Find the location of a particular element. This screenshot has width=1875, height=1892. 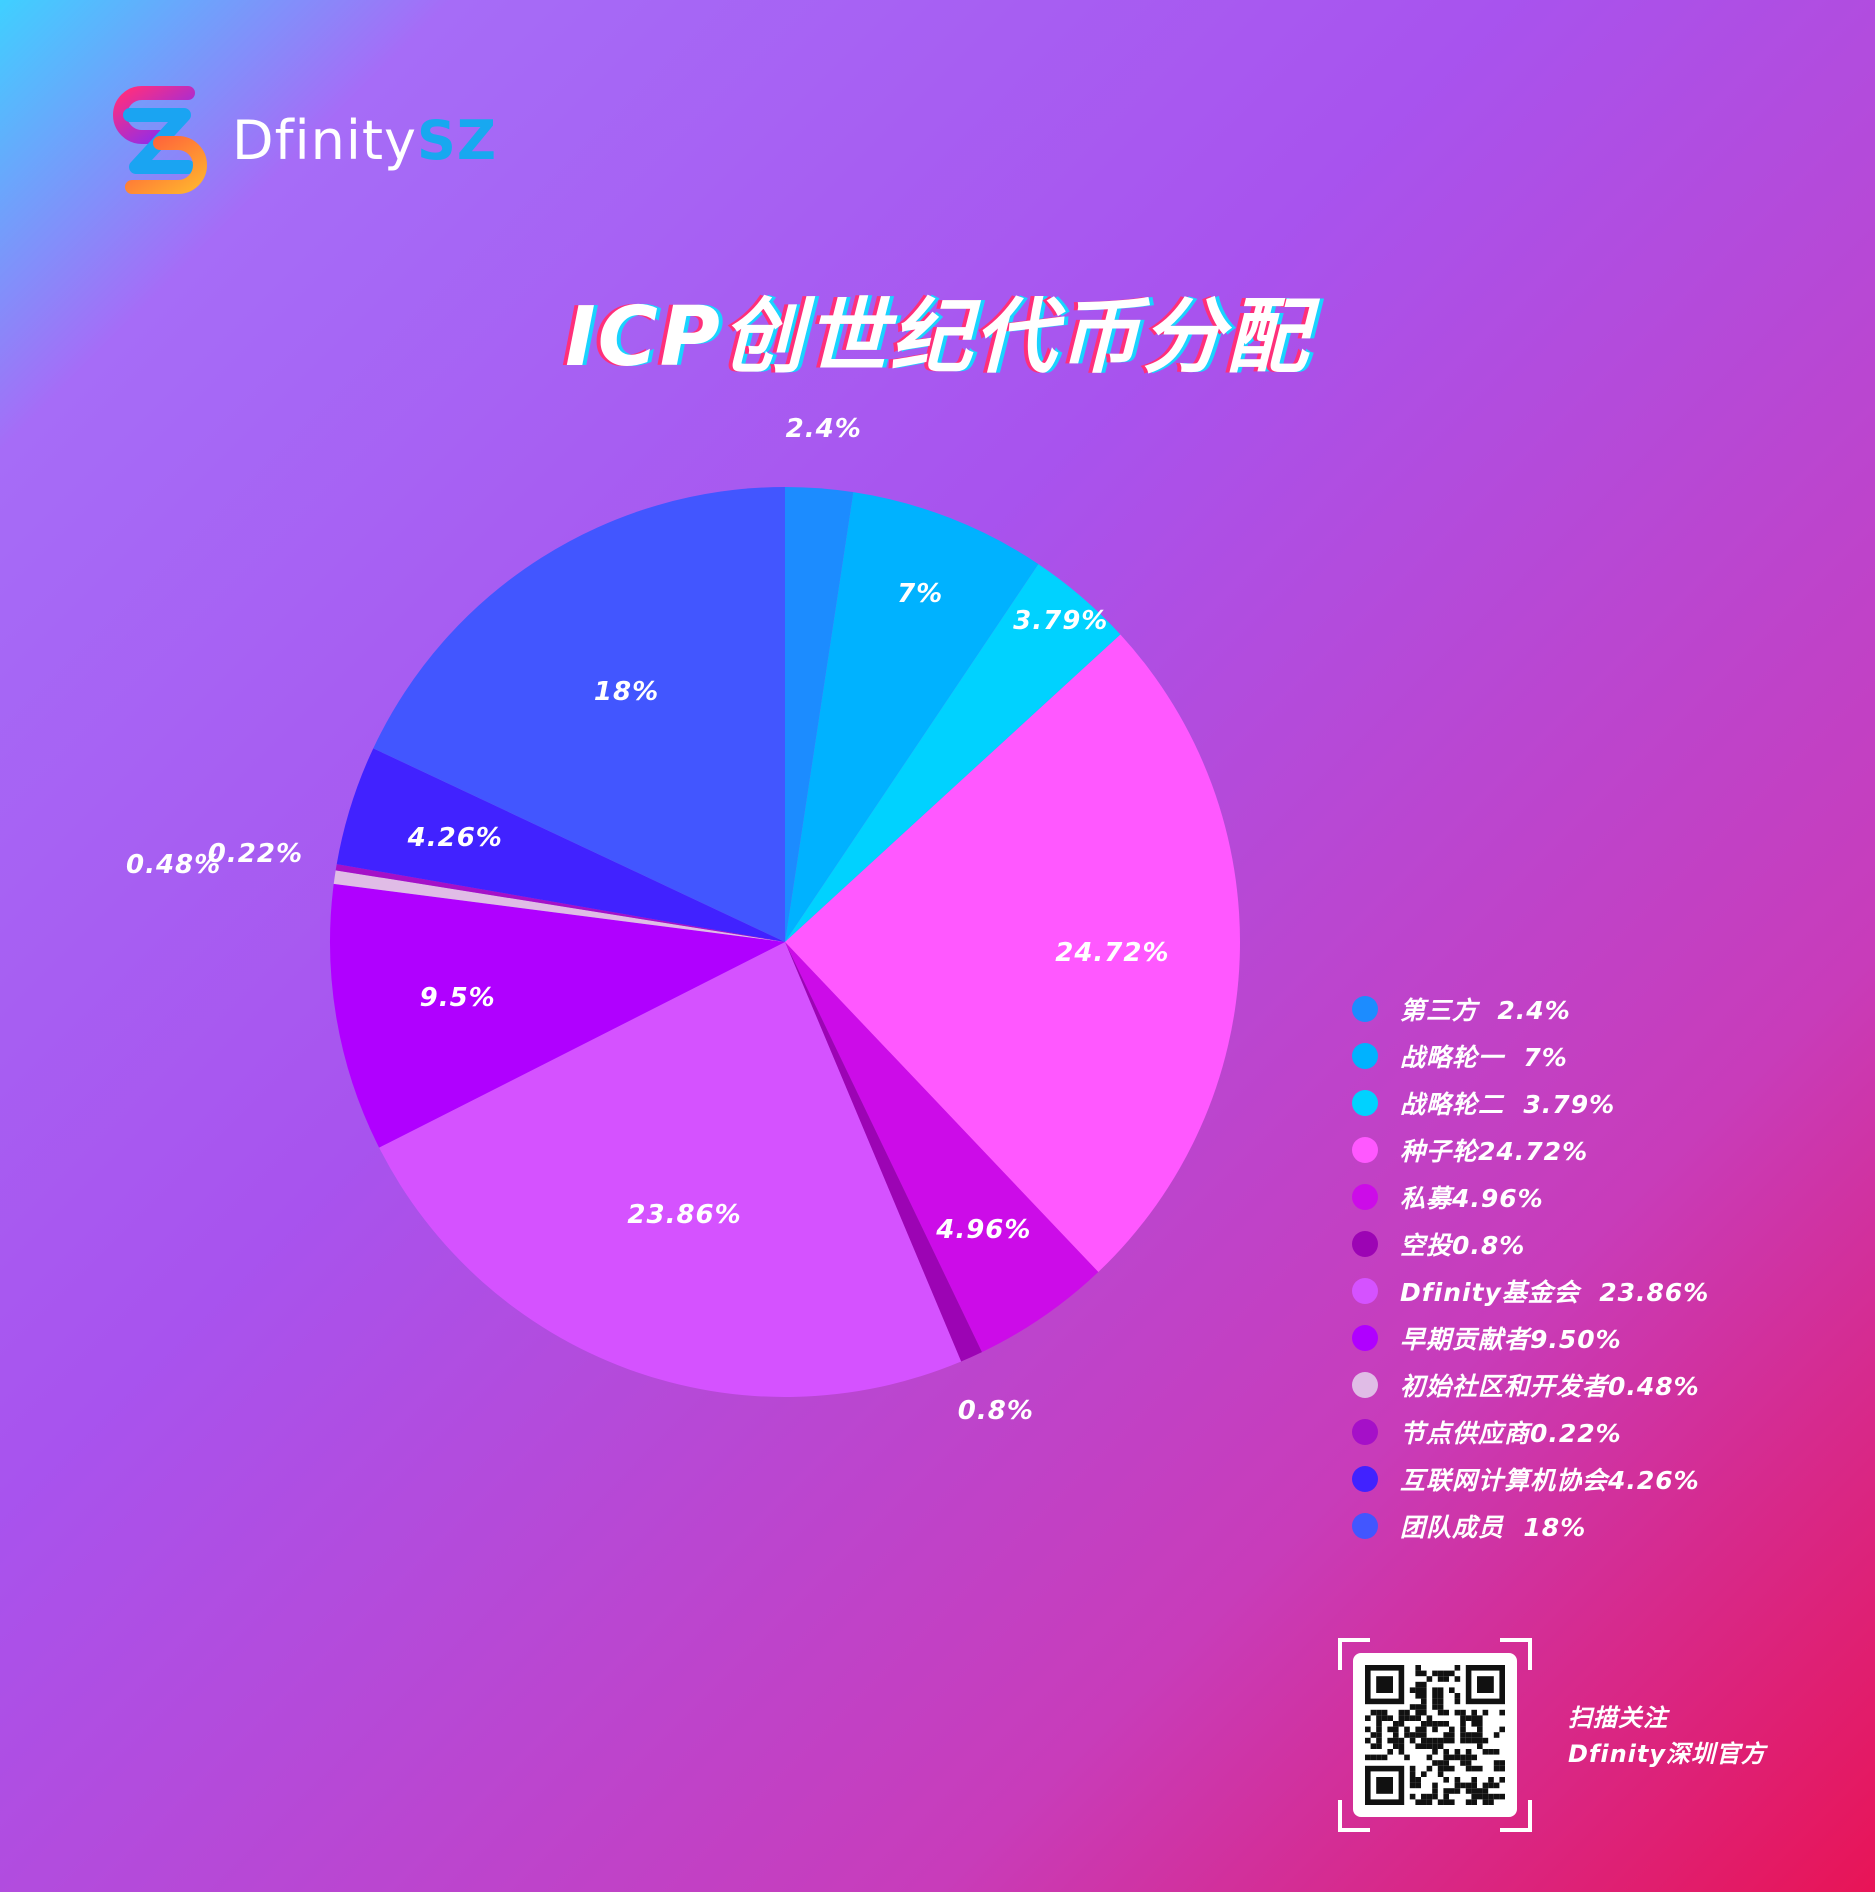

slice-label-6: 23.86% is located at coordinates (684, 1215).